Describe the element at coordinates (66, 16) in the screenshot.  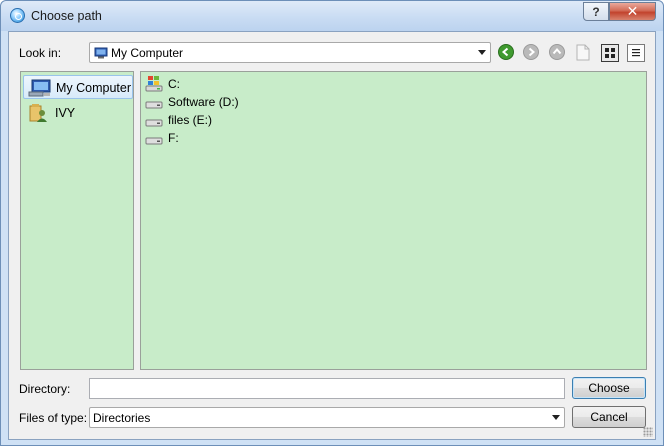
I see `window-title: Choose path` at that location.